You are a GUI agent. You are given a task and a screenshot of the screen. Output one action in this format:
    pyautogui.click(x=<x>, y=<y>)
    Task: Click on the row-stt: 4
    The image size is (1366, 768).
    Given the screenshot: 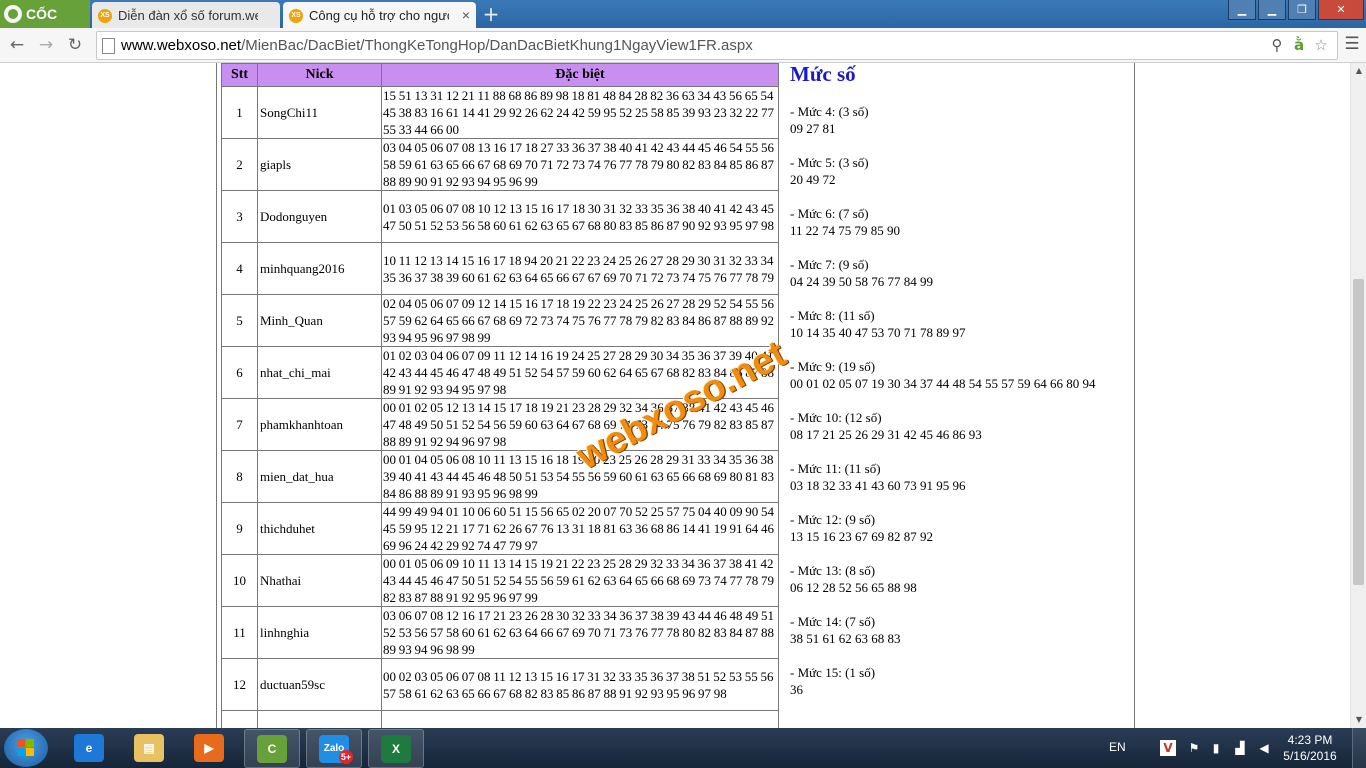 What is the action you would take?
    pyautogui.click(x=239, y=268)
    